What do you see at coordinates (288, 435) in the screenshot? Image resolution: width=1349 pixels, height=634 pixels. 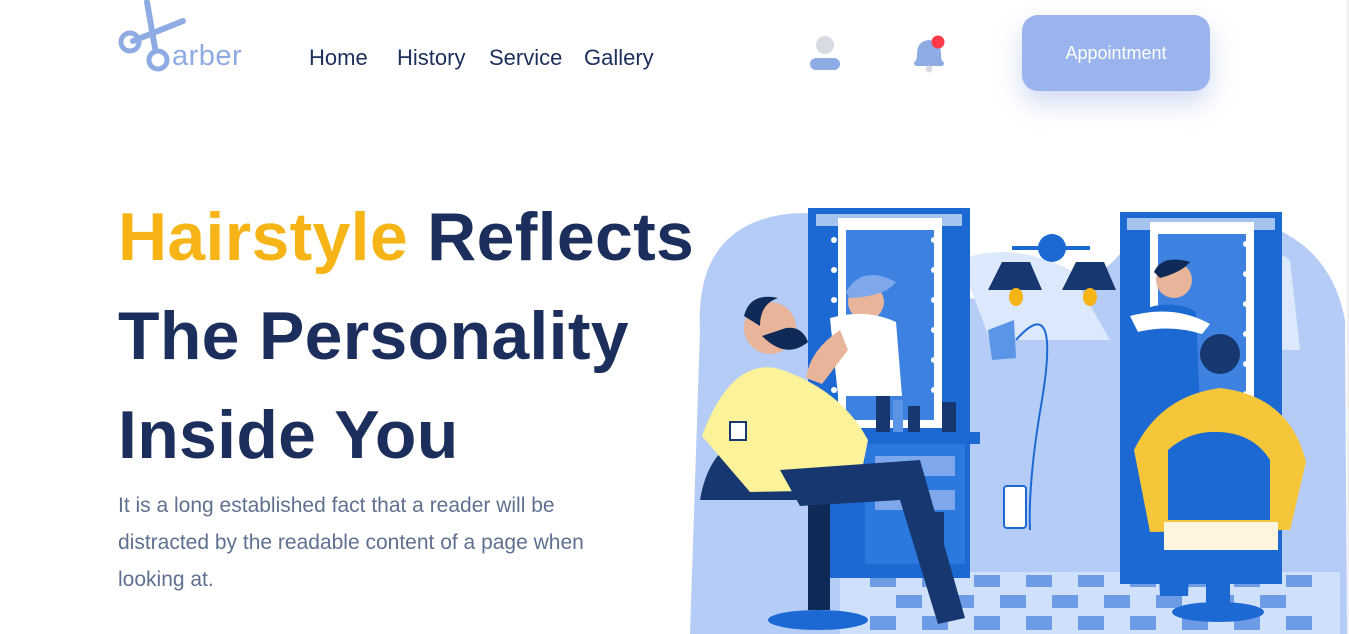 I see `headline-line3: Inside You` at bounding box center [288, 435].